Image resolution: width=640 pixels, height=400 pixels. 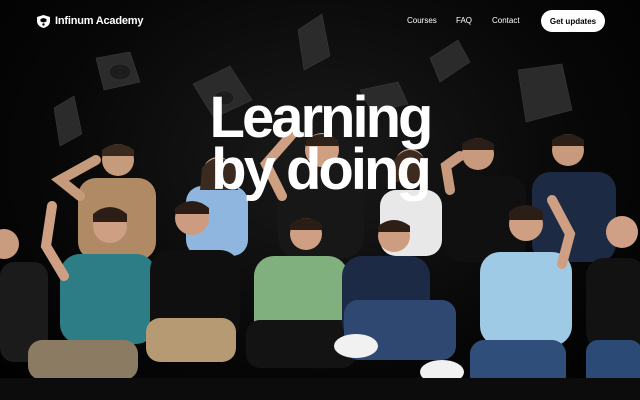 What do you see at coordinates (43, 21) in the screenshot?
I see `infinum-logo-icon` at bounding box center [43, 21].